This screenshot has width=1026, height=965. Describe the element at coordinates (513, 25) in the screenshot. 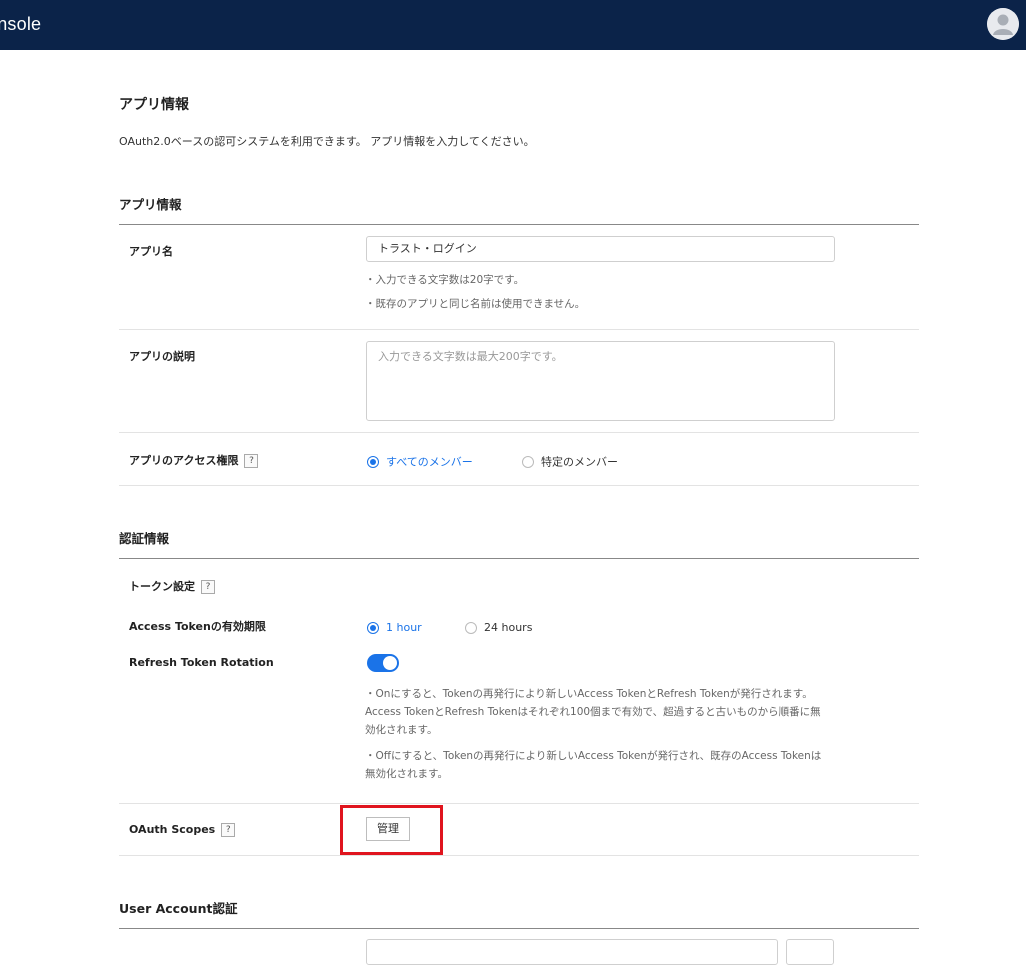

I see `top-bar: onsole` at that location.